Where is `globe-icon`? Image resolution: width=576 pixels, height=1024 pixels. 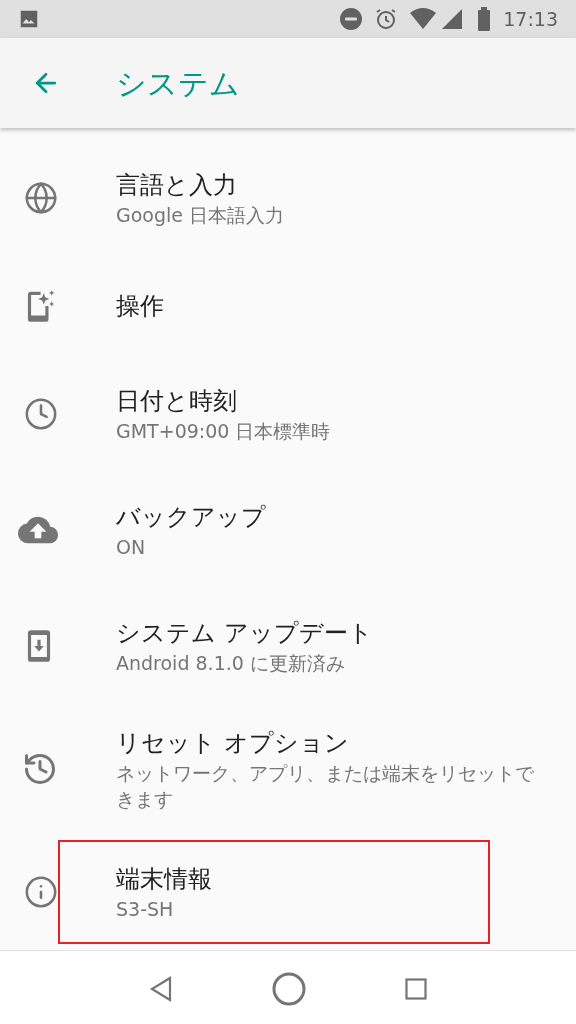
globe-icon is located at coordinates (41, 198).